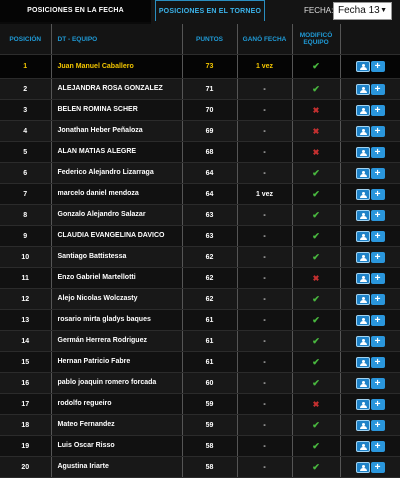  I want to click on fecha-select: Fecha 13 ▼, so click(362, 11).